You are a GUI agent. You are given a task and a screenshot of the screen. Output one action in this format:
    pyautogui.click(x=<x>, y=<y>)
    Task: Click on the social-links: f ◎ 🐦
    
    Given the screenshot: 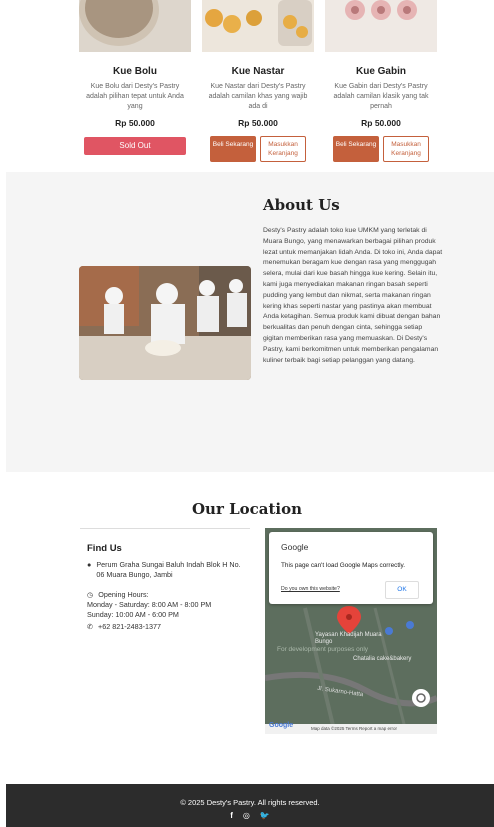 What is the action you would take?
    pyautogui.click(x=250, y=815)
    